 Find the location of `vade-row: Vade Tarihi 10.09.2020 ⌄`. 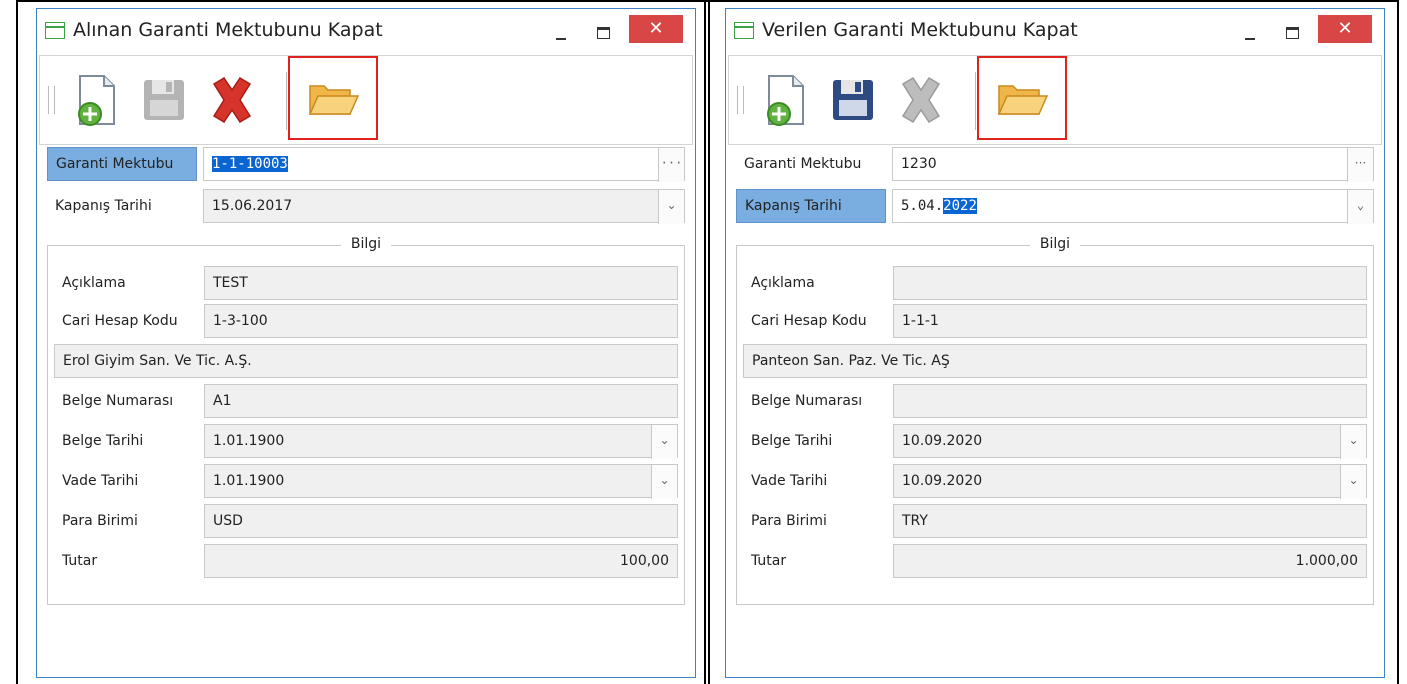

vade-row: Vade Tarihi 10.09.2020 ⌄ is located at coordinates (1055, 481).